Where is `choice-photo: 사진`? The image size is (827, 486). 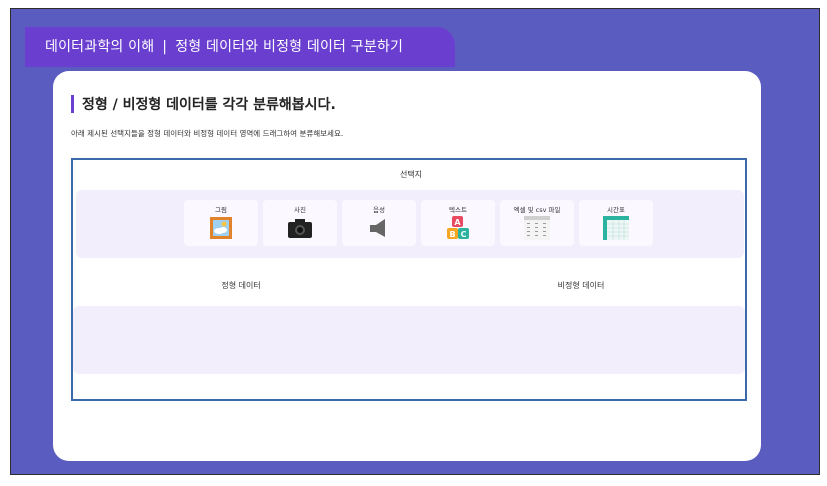
choice-photo: 사진 is located at coordinates (300, 223).